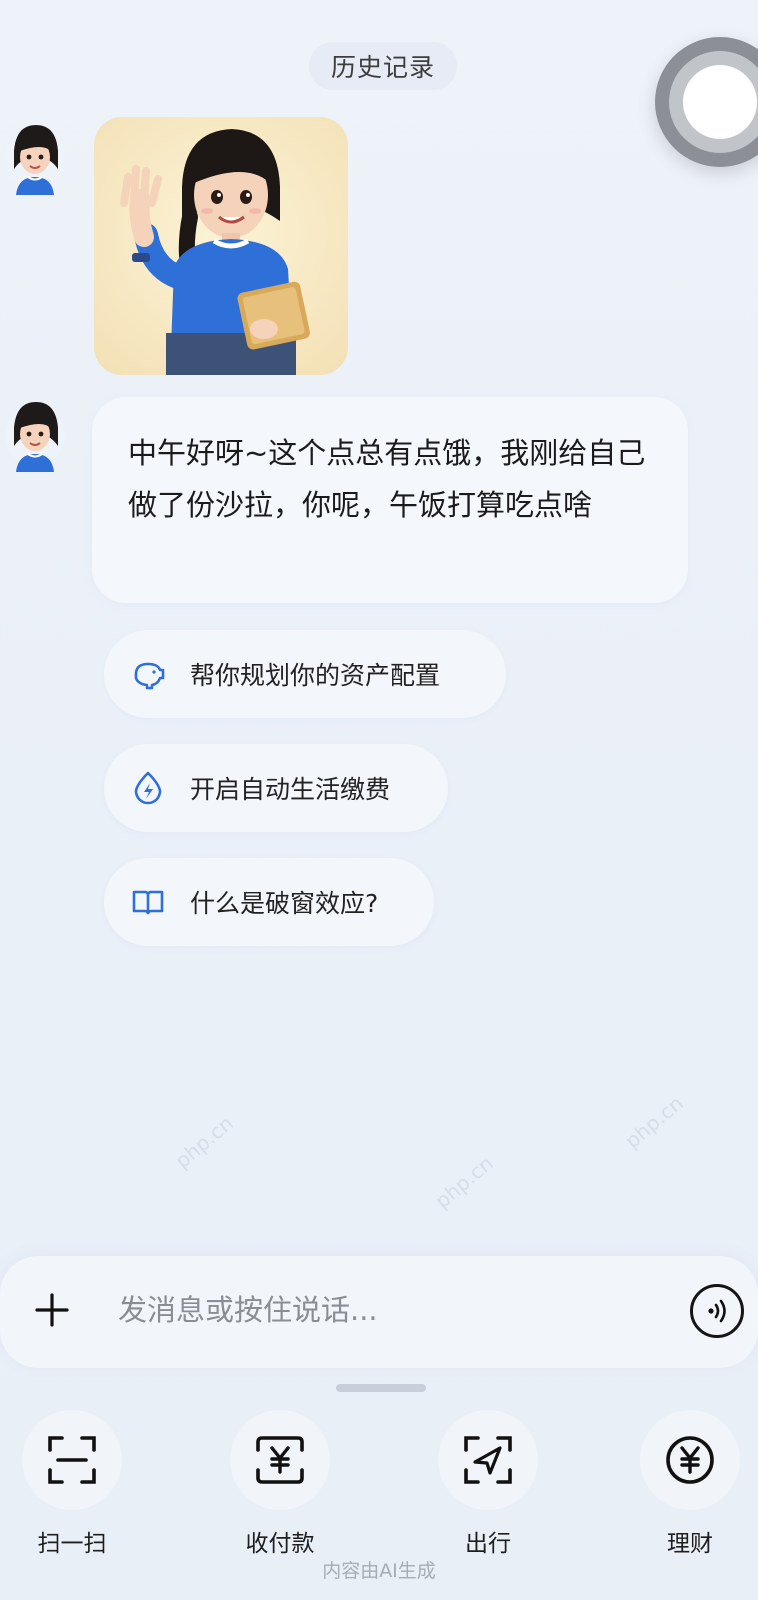 The width and height of the screenshot is (758, 1600). I want to click on shortcut-label: 理财, so click(690, 1544).